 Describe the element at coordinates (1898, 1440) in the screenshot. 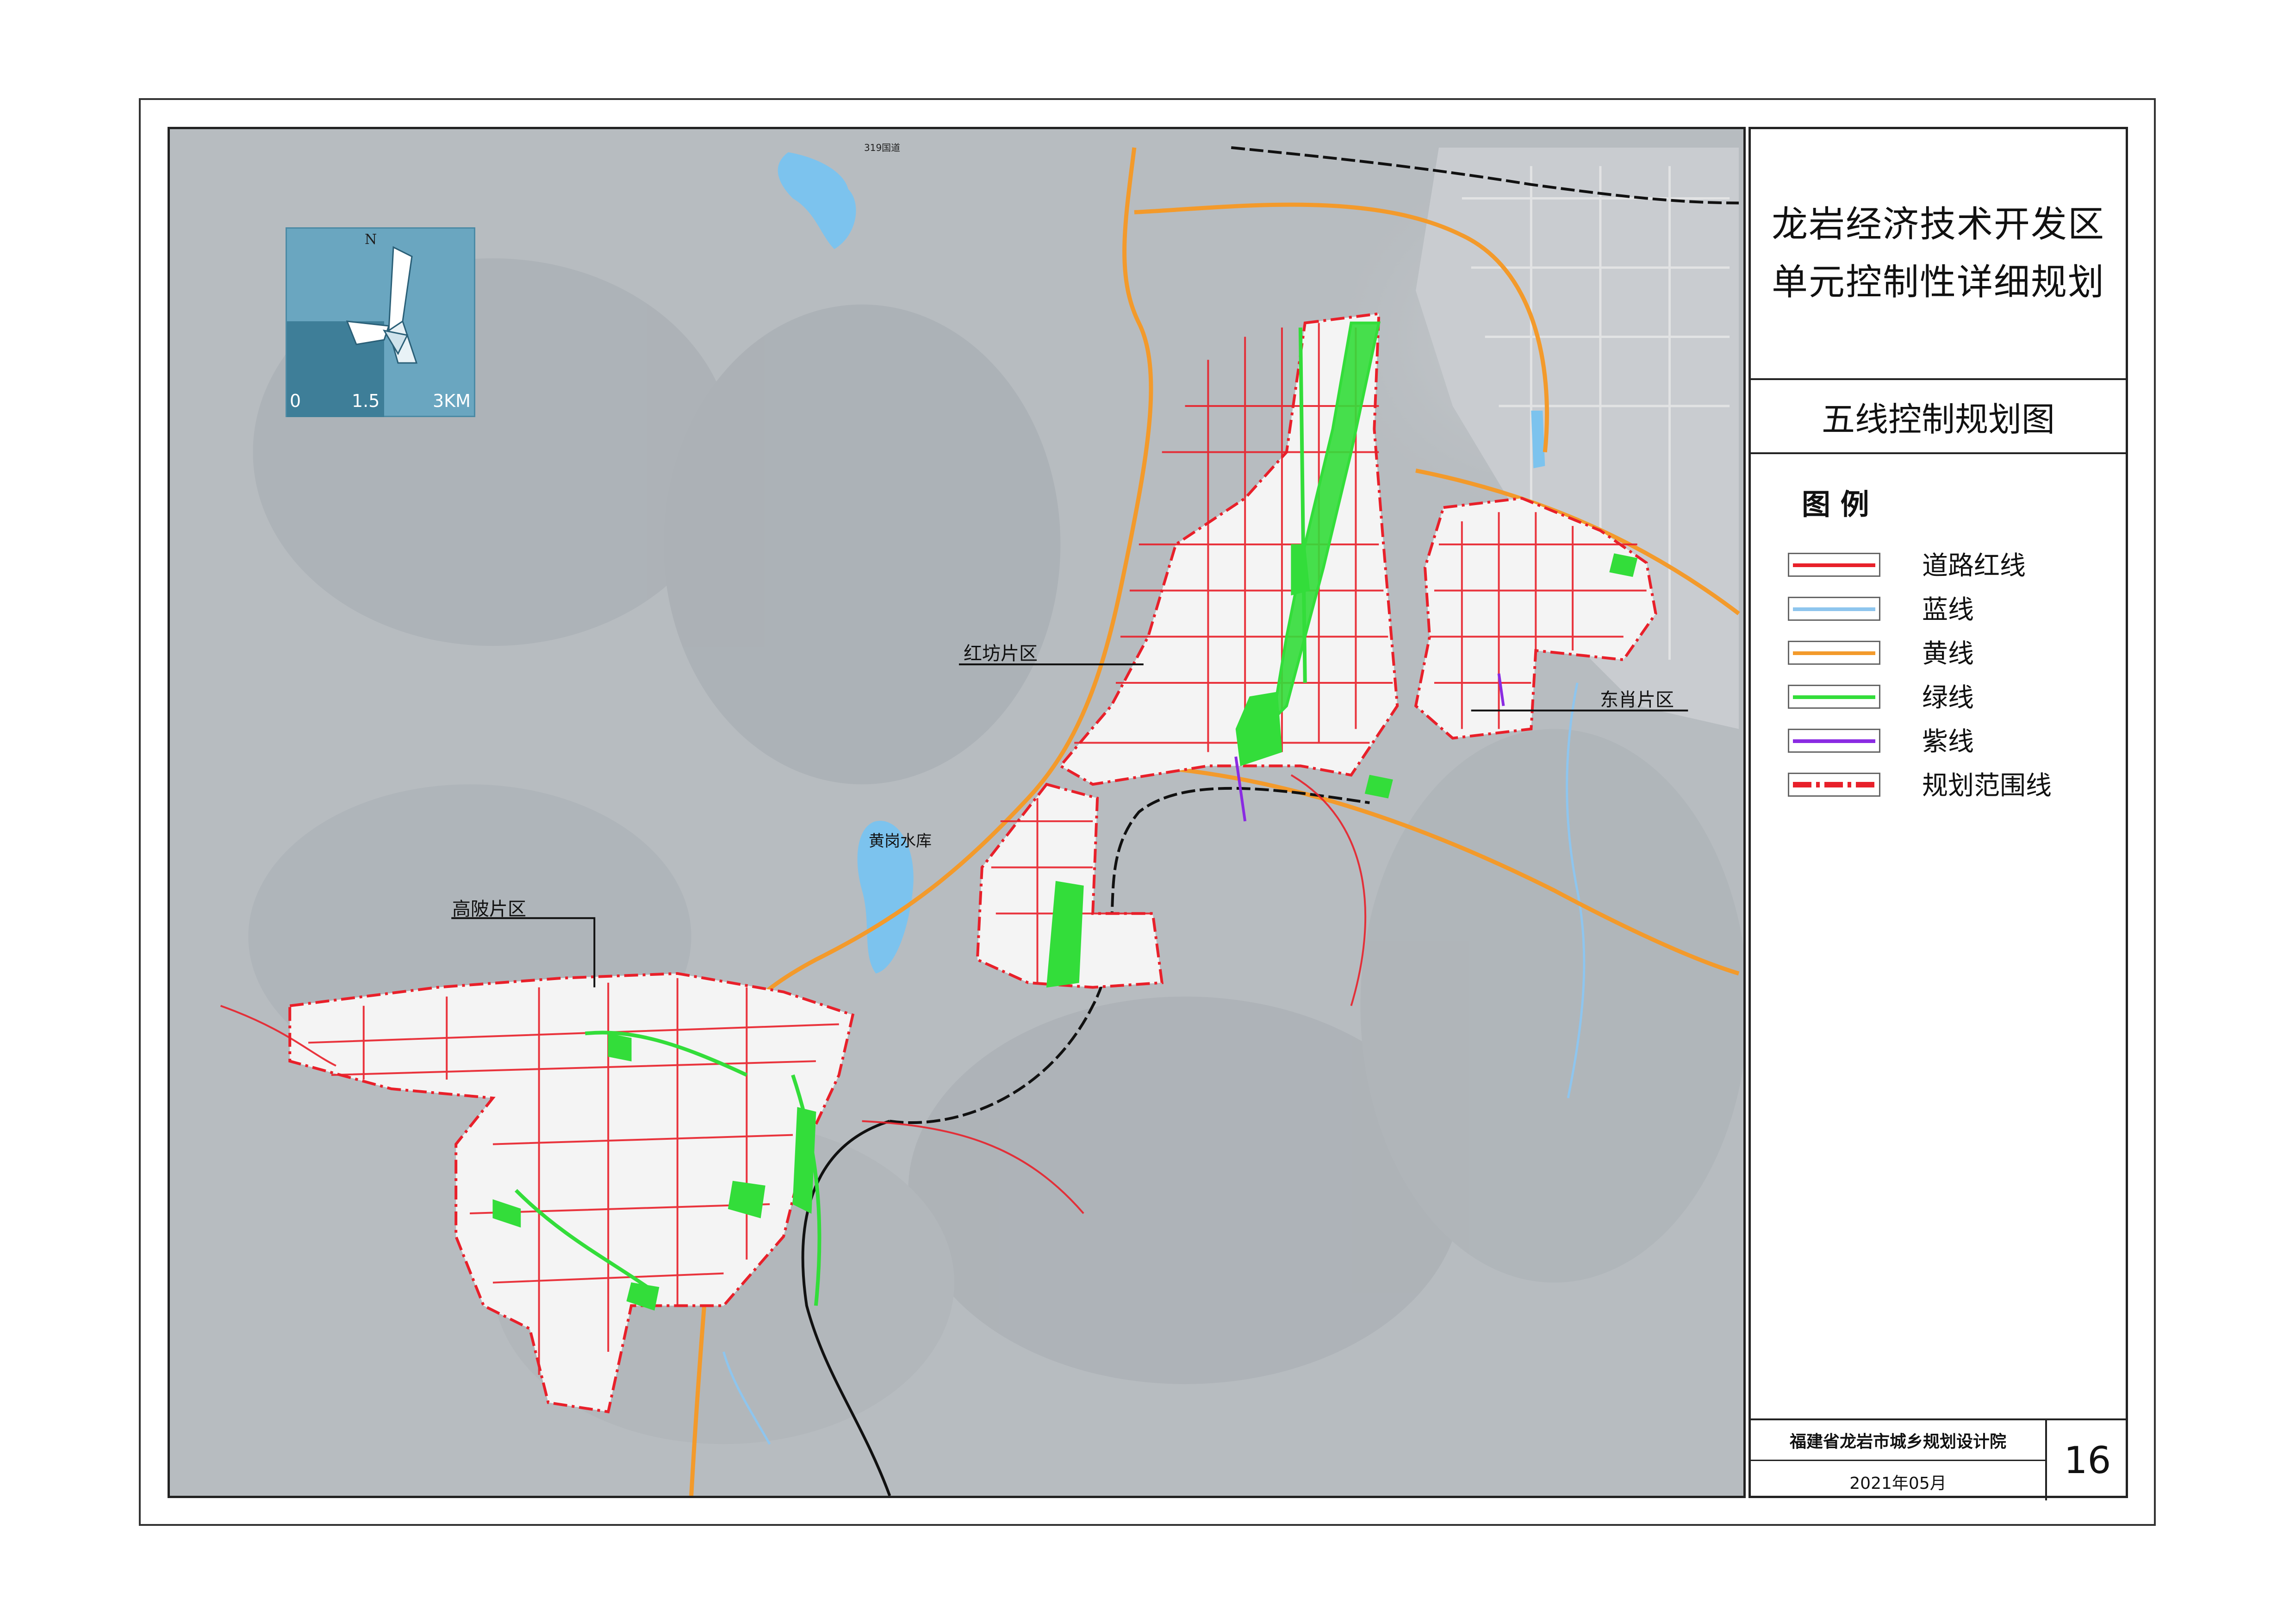

I see `design-institute: 福建省龙岩市城乡规划设计院` at that location.